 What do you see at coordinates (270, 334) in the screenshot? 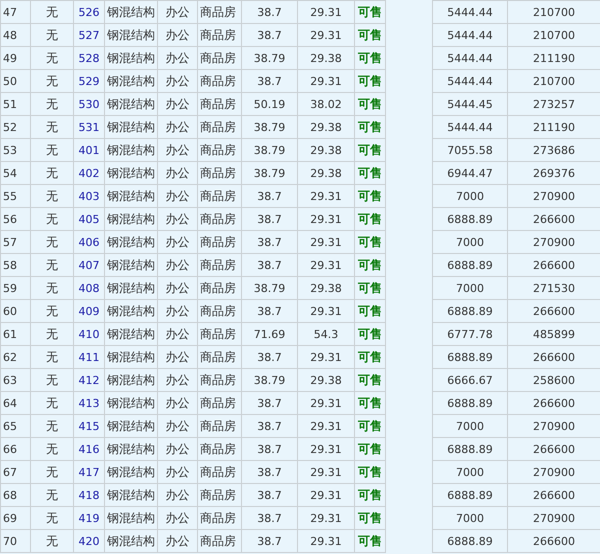
I see `table-cell: 71.69` at bounding box center [270, 334].